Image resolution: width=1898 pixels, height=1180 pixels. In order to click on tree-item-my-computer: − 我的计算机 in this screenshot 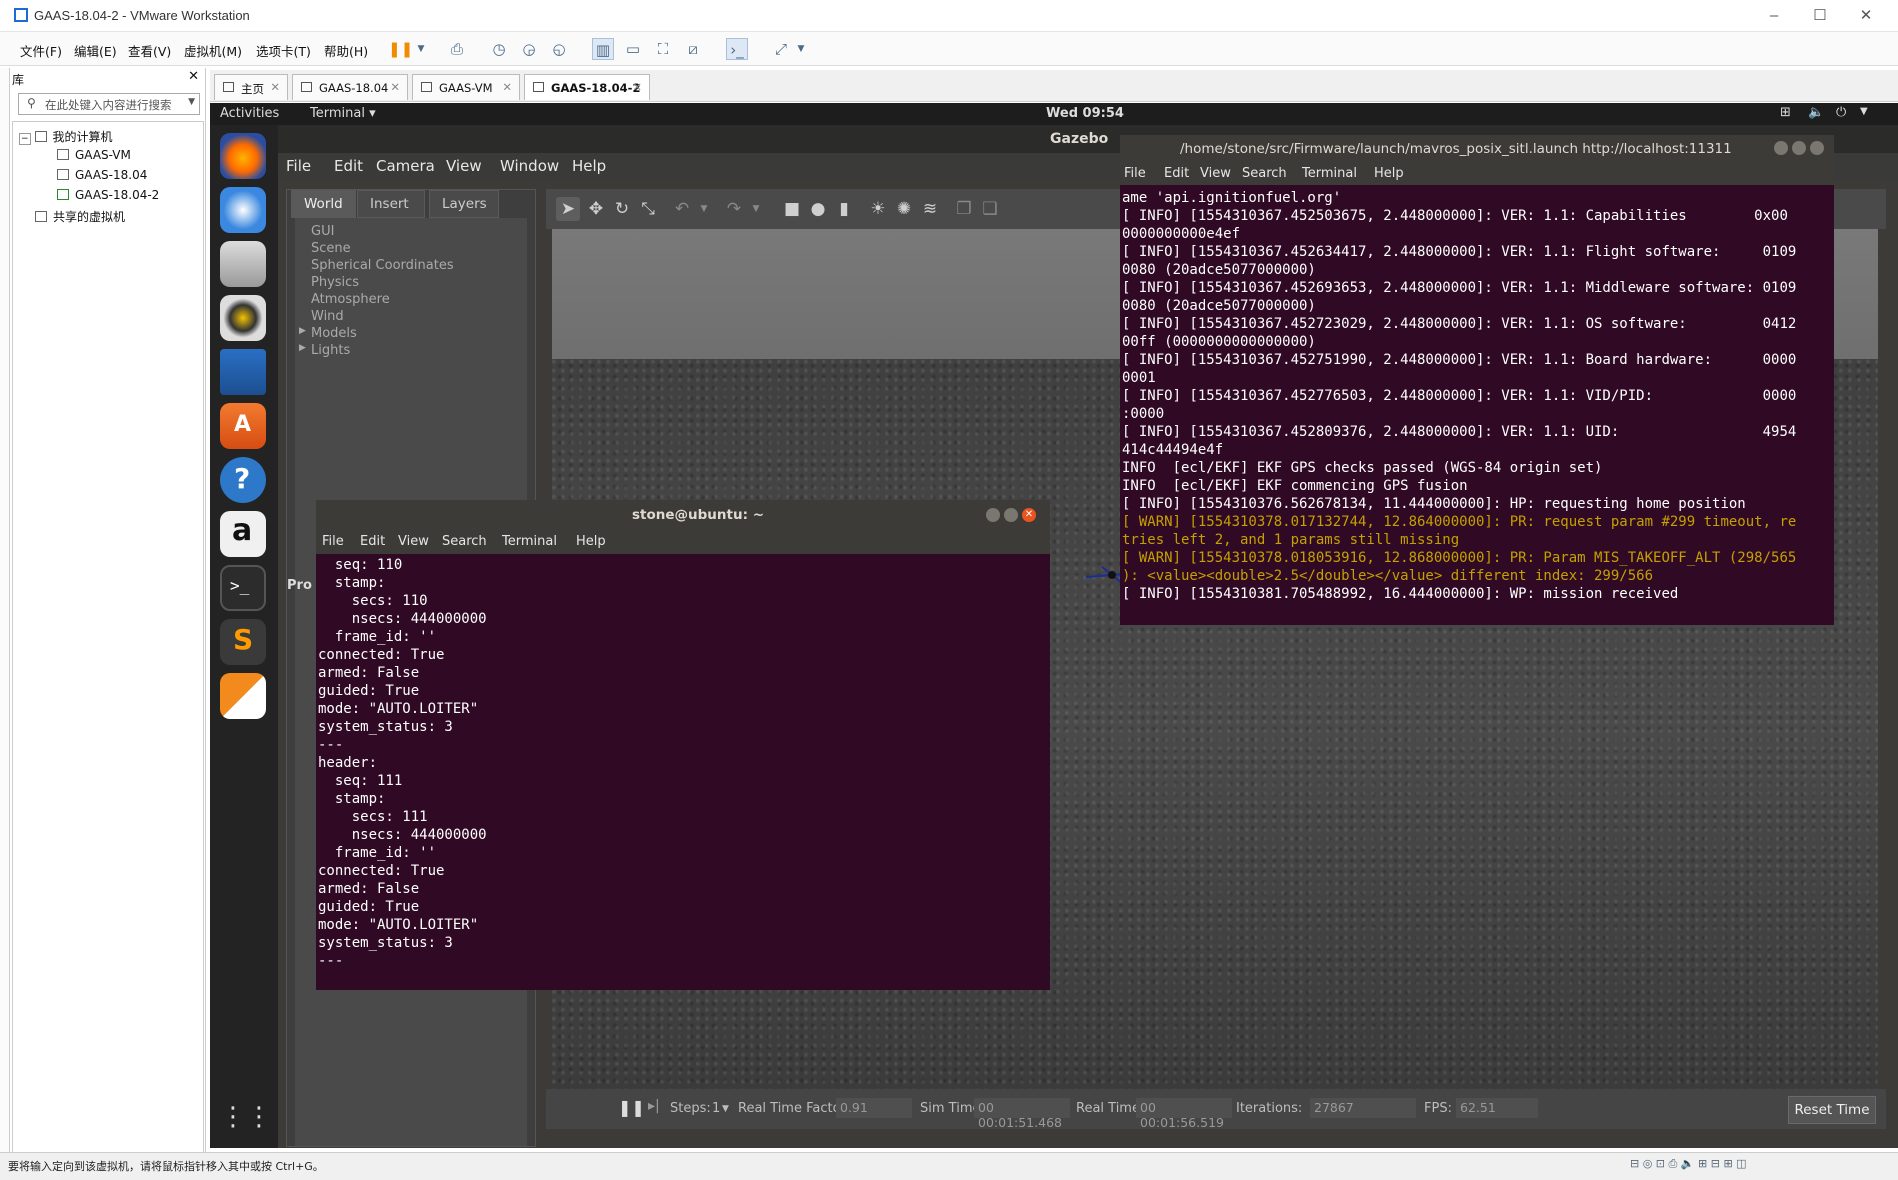, I will do `click(66, 136)`.